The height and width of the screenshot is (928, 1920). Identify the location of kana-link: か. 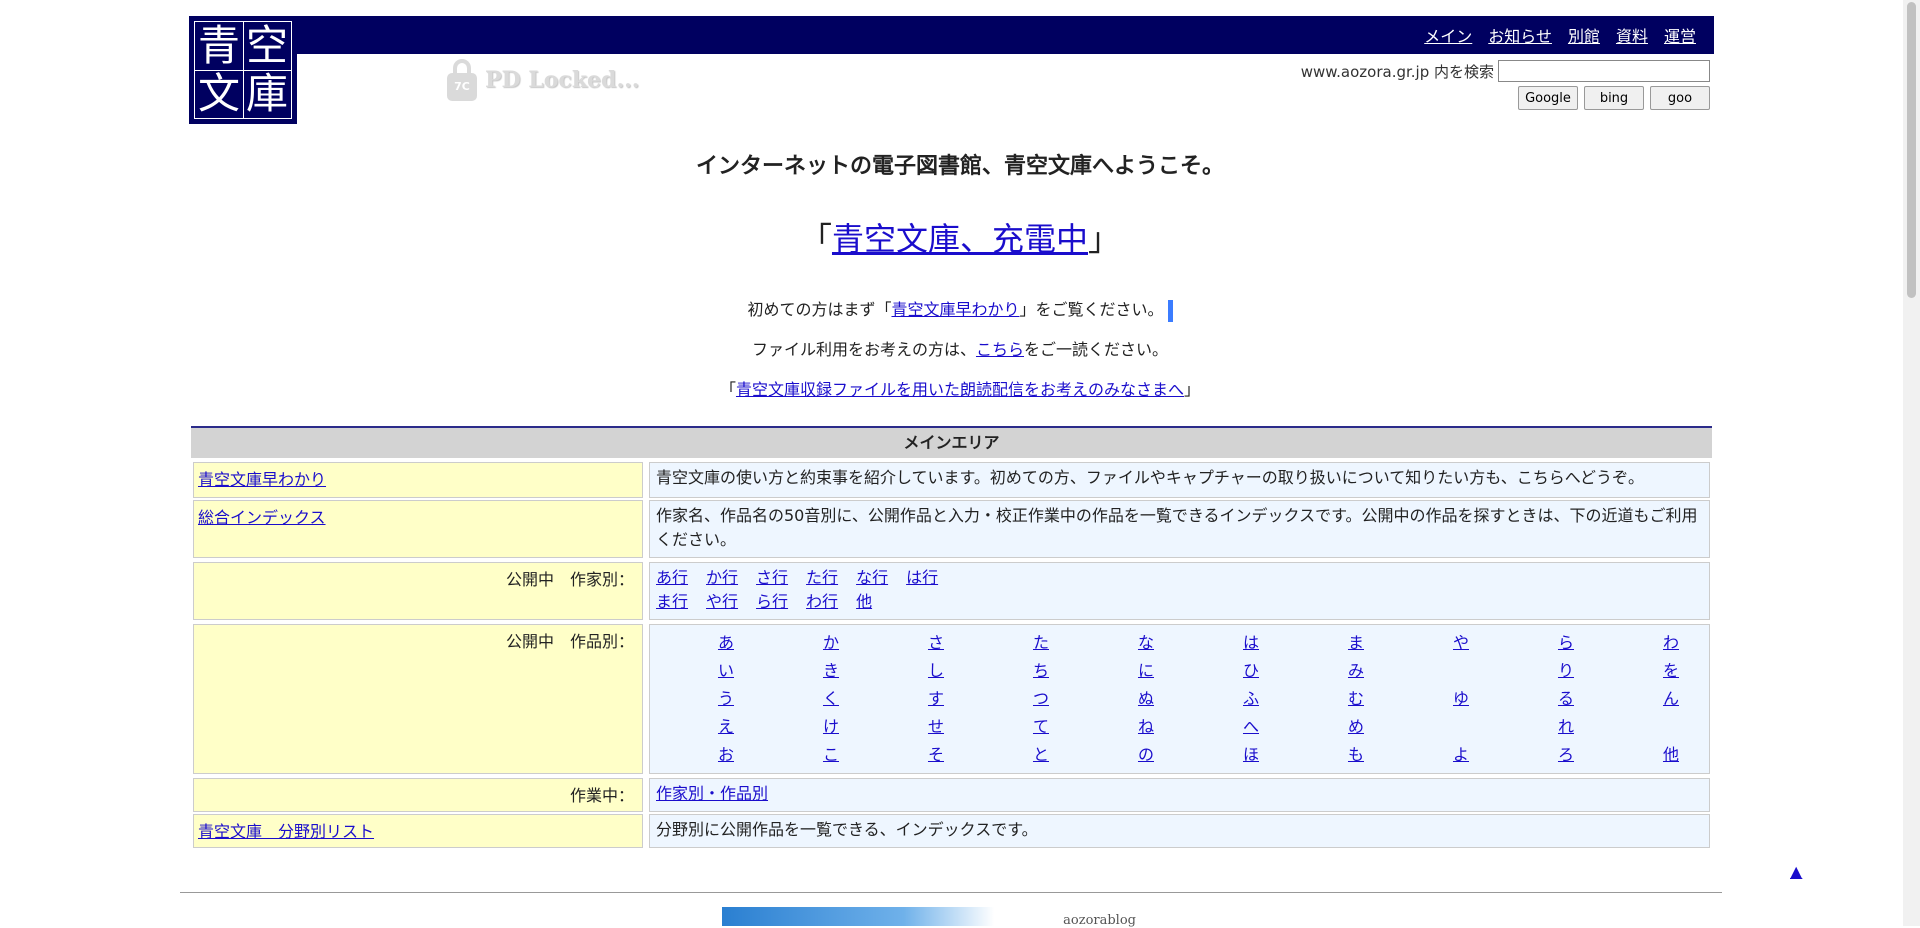
(831, 643).